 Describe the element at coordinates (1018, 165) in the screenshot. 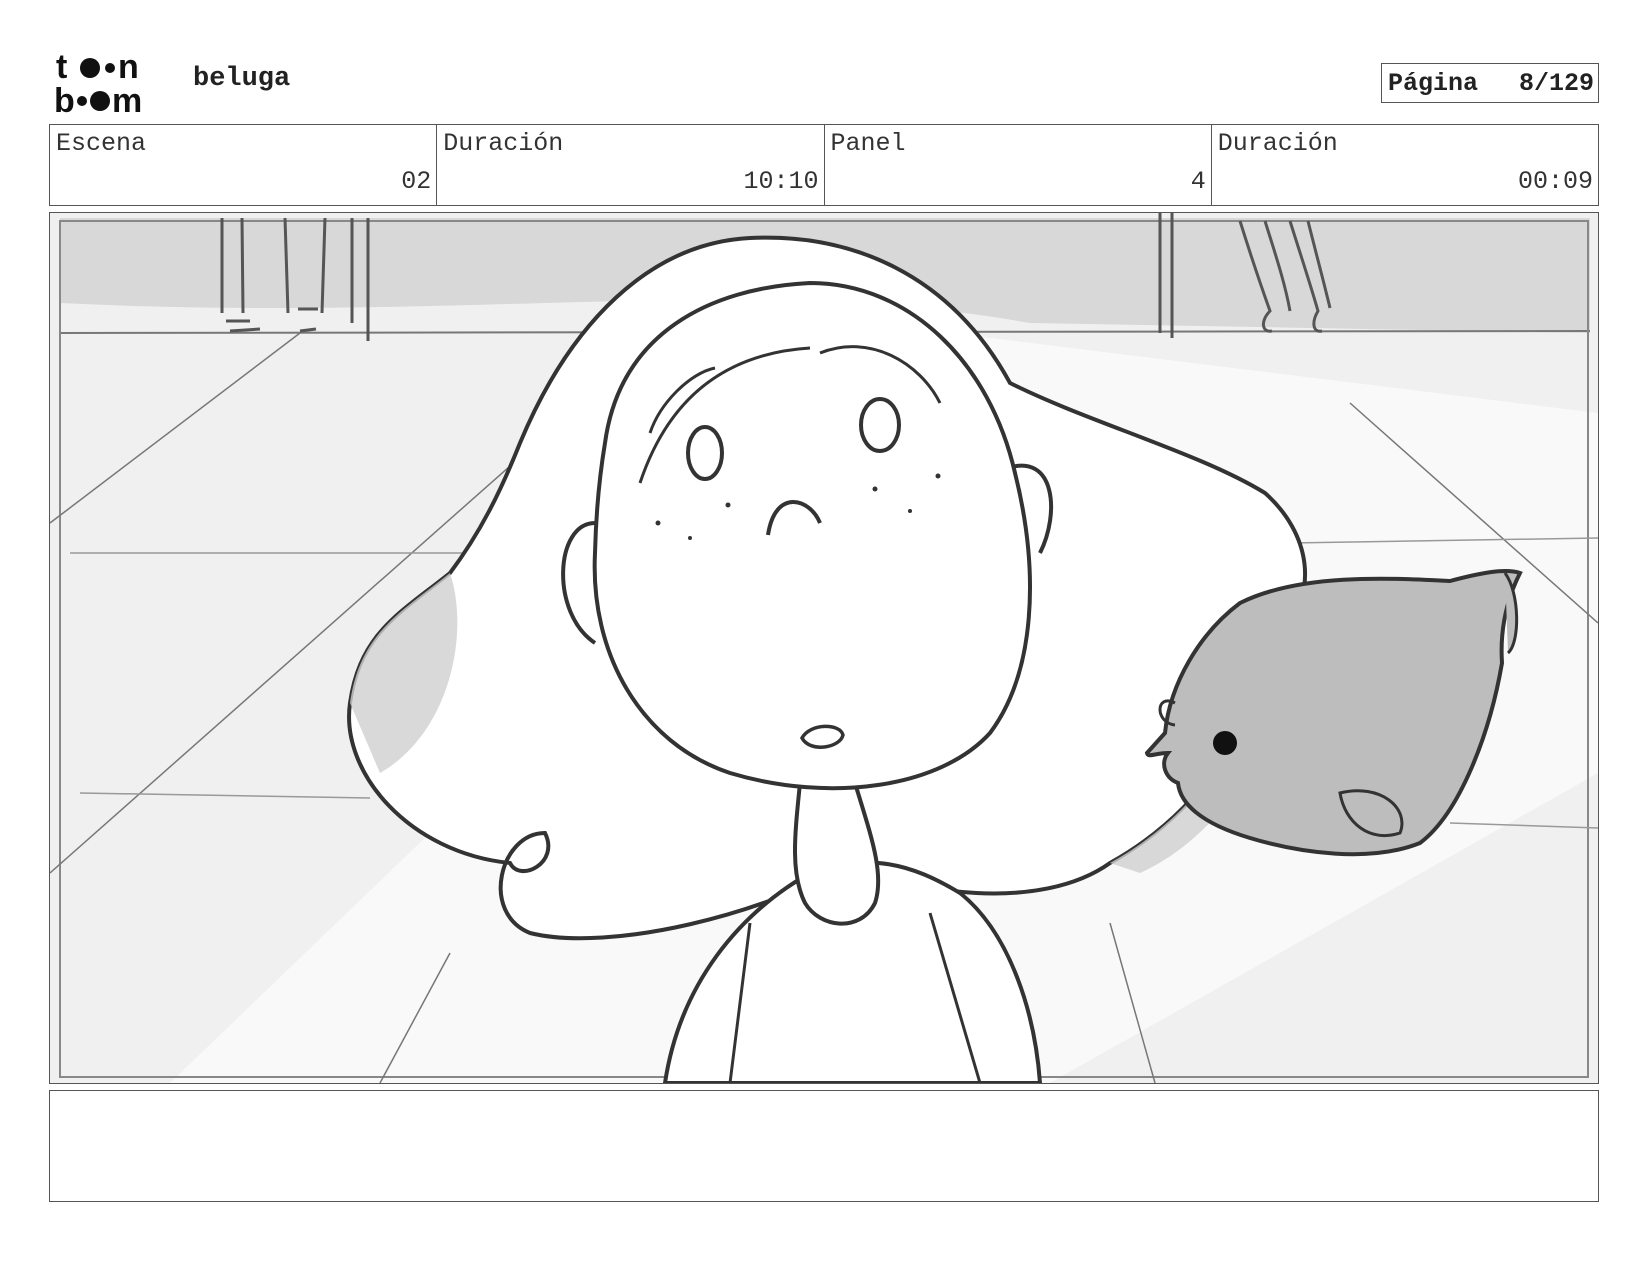

I see `panel-cell: Panel 4` at that location.